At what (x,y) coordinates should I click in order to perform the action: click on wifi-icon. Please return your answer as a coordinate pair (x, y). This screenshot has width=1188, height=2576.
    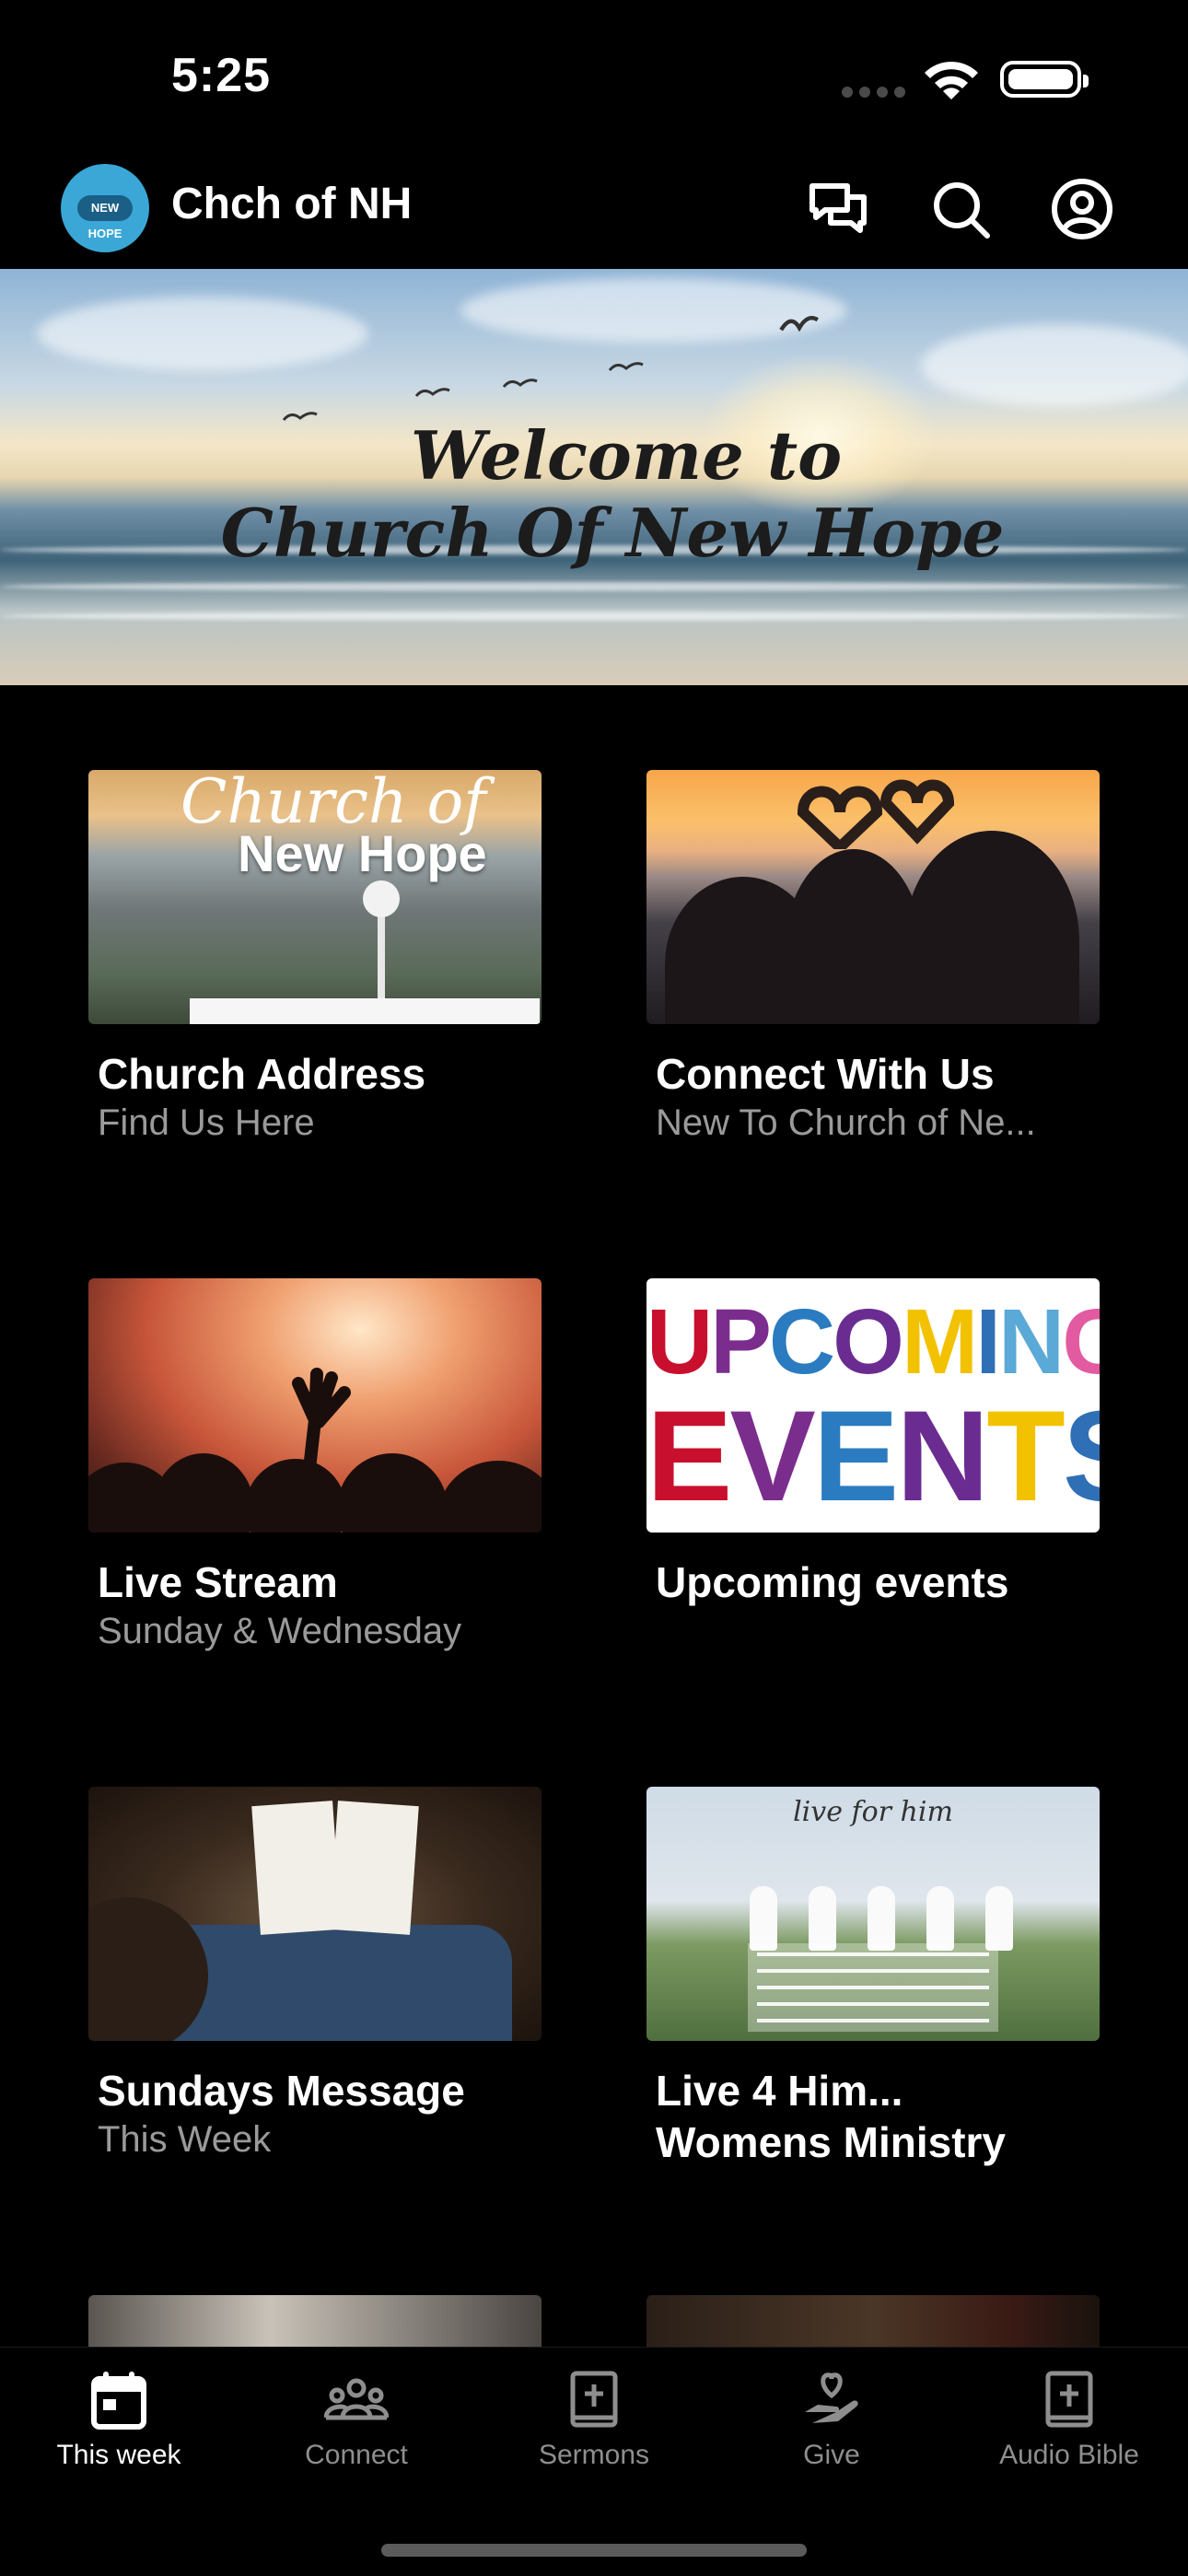
    Looking at the image, I should click on (951, 80).